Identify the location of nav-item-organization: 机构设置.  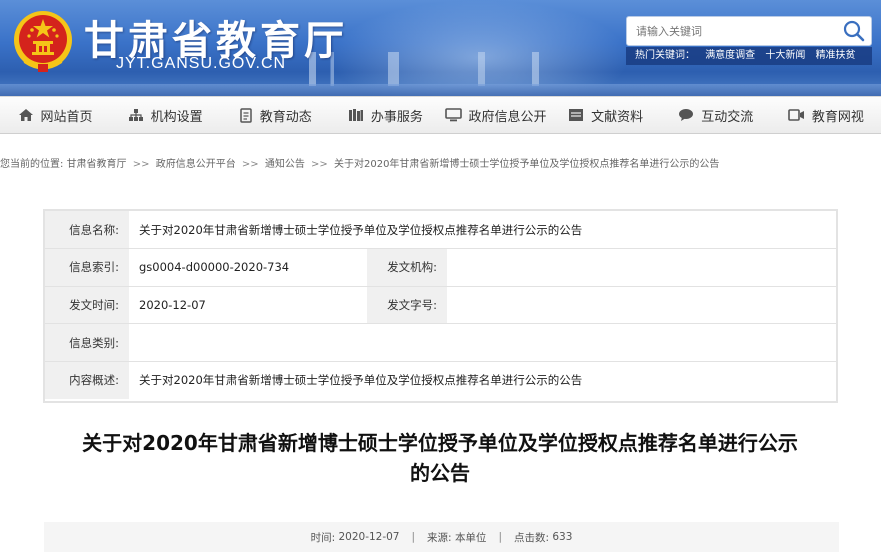
(165, 115).